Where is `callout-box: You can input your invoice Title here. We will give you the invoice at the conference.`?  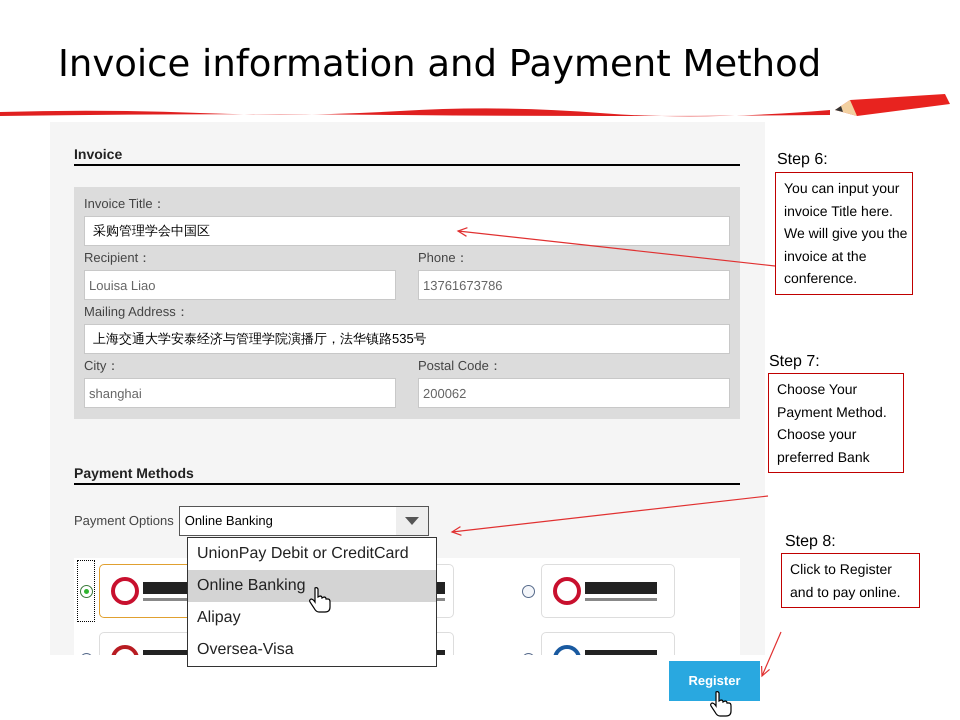
callout-box: You can input your invoice Title here. We will give you the invoice at the conference. is located at coordinates (844, 233).